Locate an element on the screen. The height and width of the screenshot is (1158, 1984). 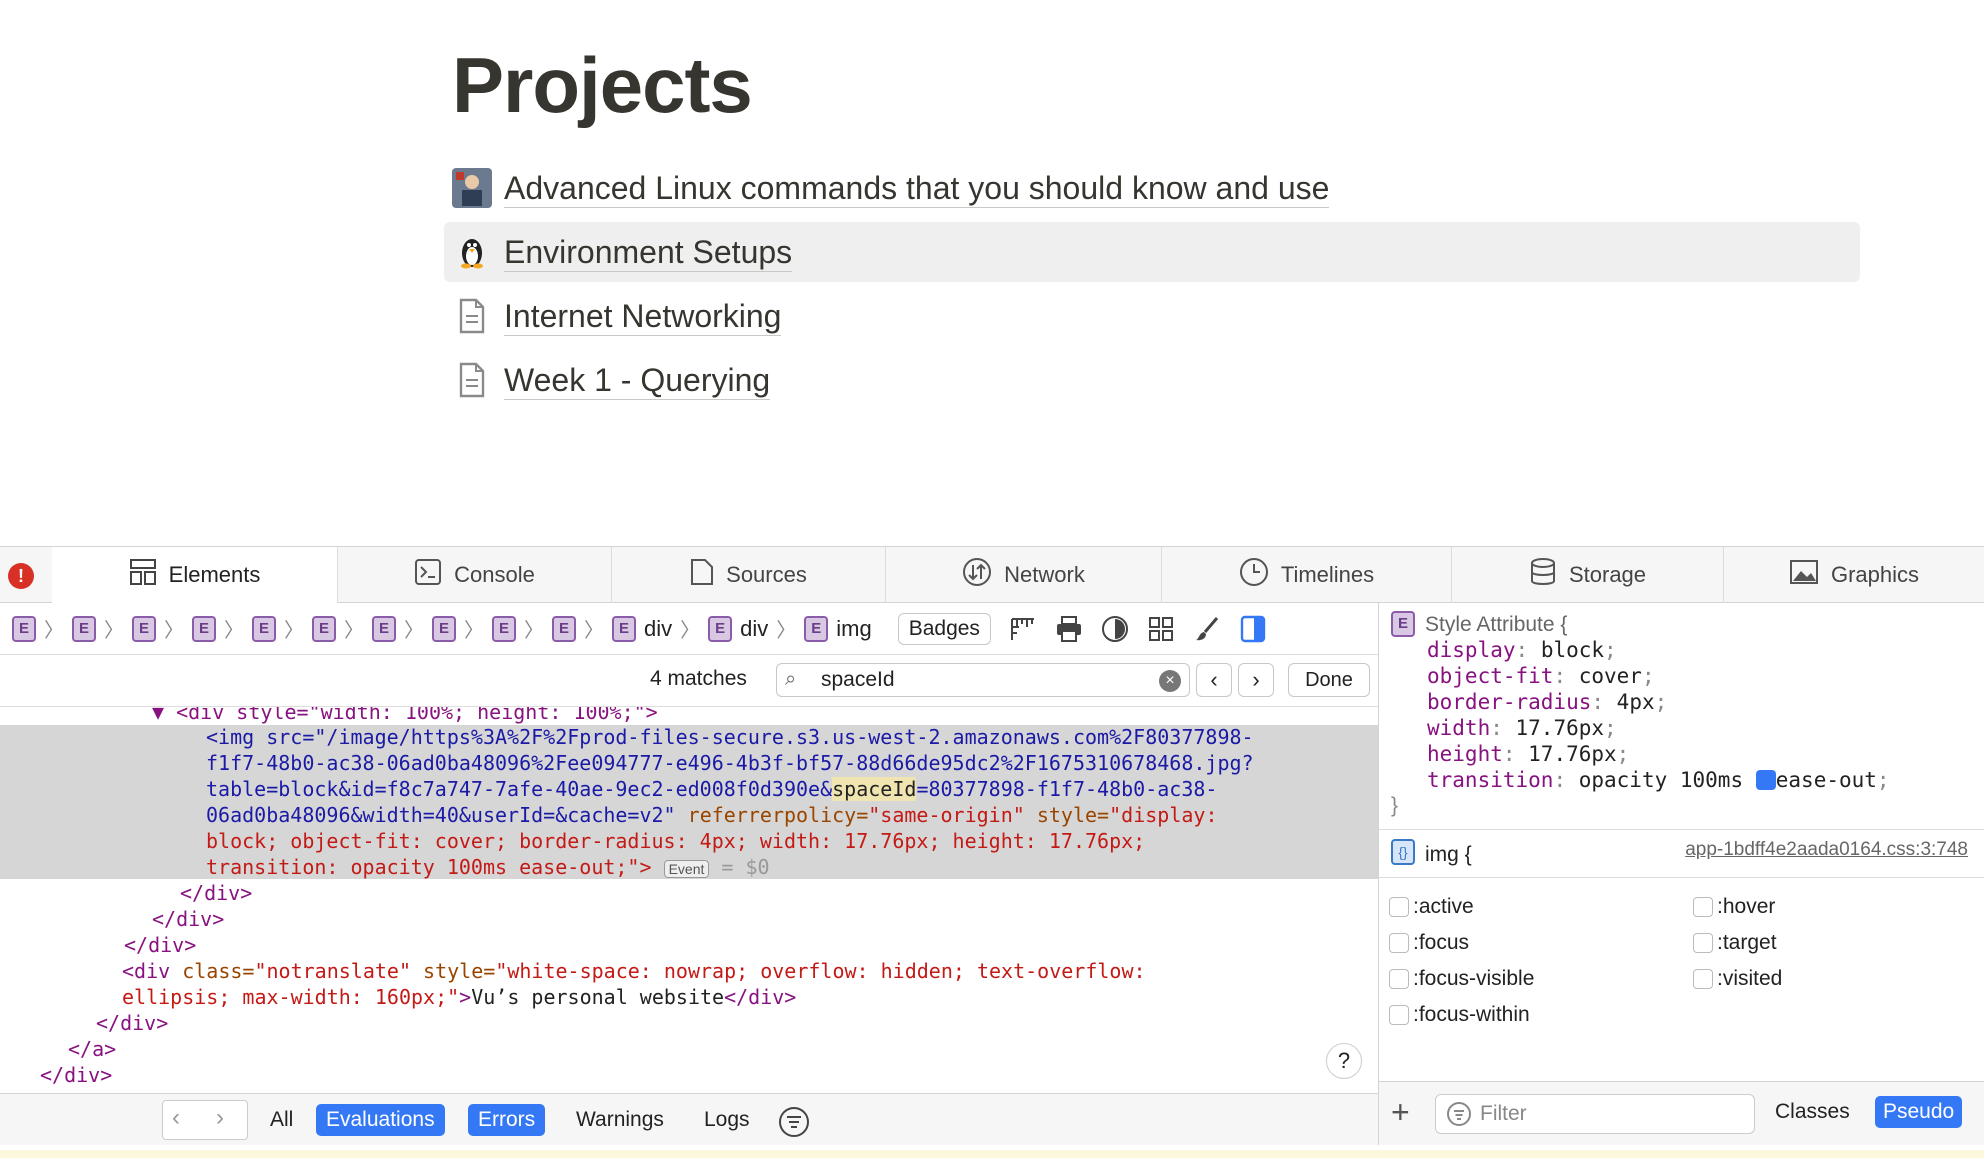
style-prop: transition: opacity 100ms ease-out; is located at coordinates (1658, 780).